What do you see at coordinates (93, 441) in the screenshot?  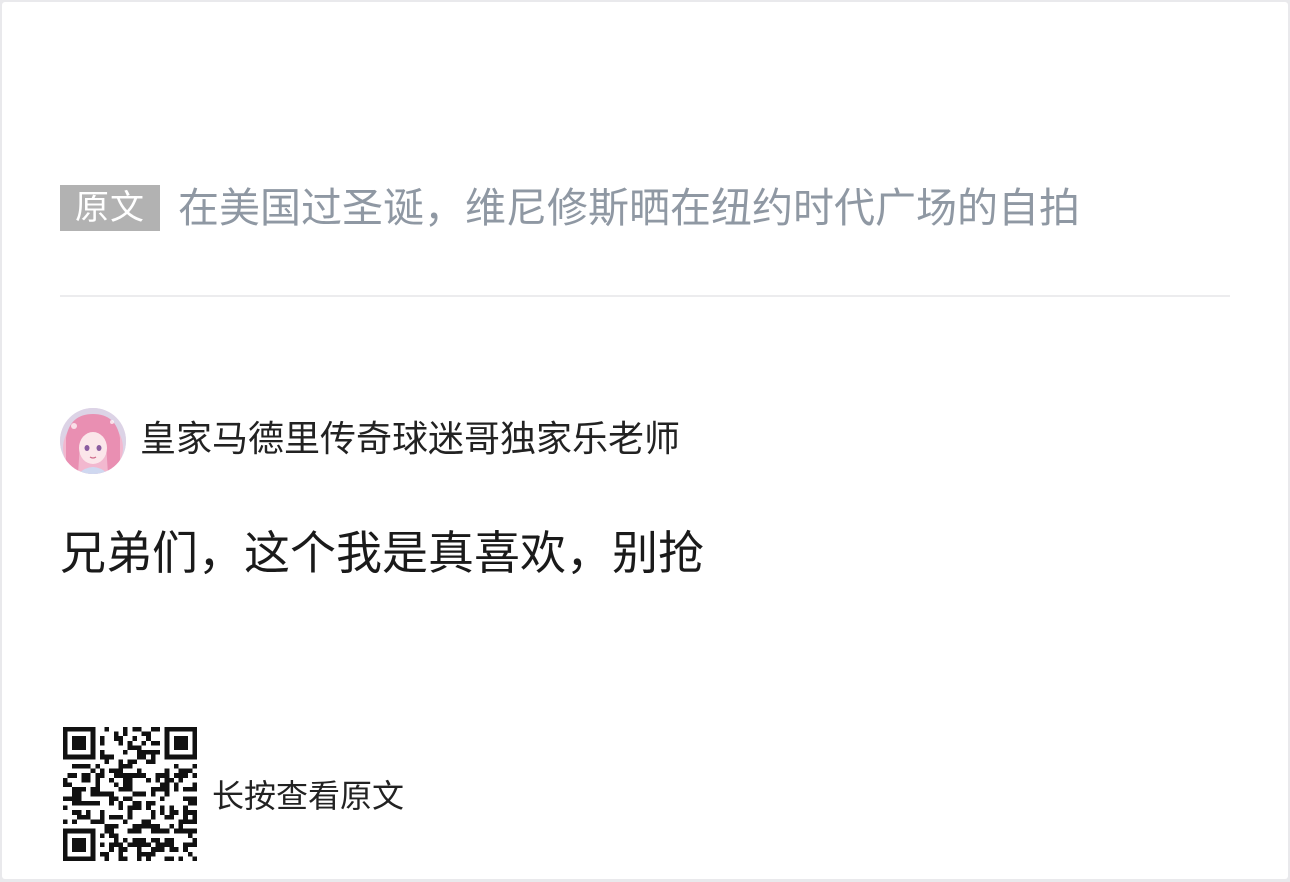 I see `avatar-anime-girl-icon` at bounding box center [93, 441].